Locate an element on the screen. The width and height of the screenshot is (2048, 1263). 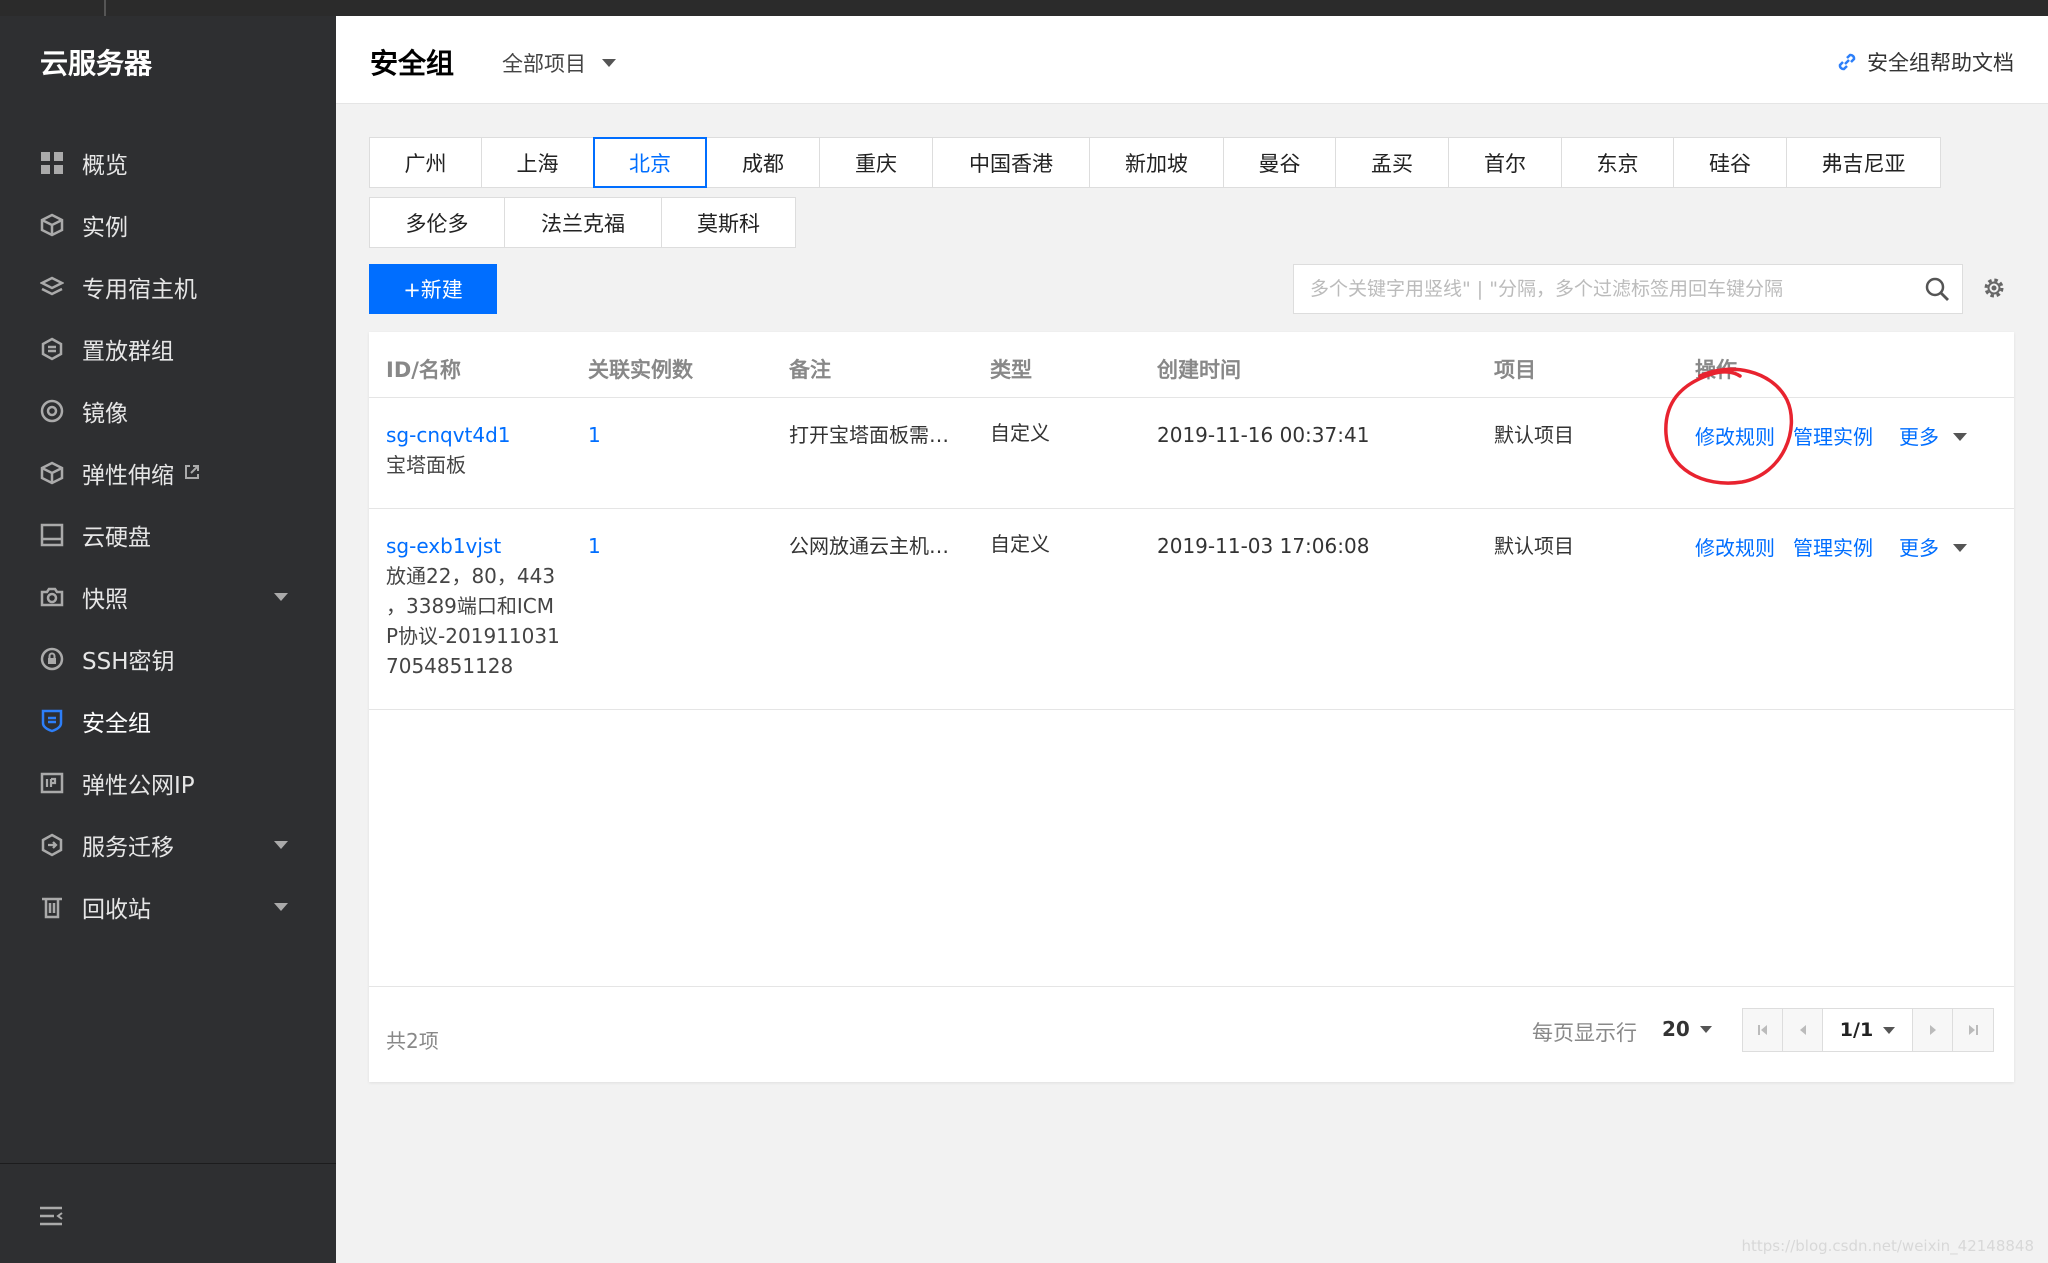
pagination: 1/1 is located at coordinates (1868, 1030).